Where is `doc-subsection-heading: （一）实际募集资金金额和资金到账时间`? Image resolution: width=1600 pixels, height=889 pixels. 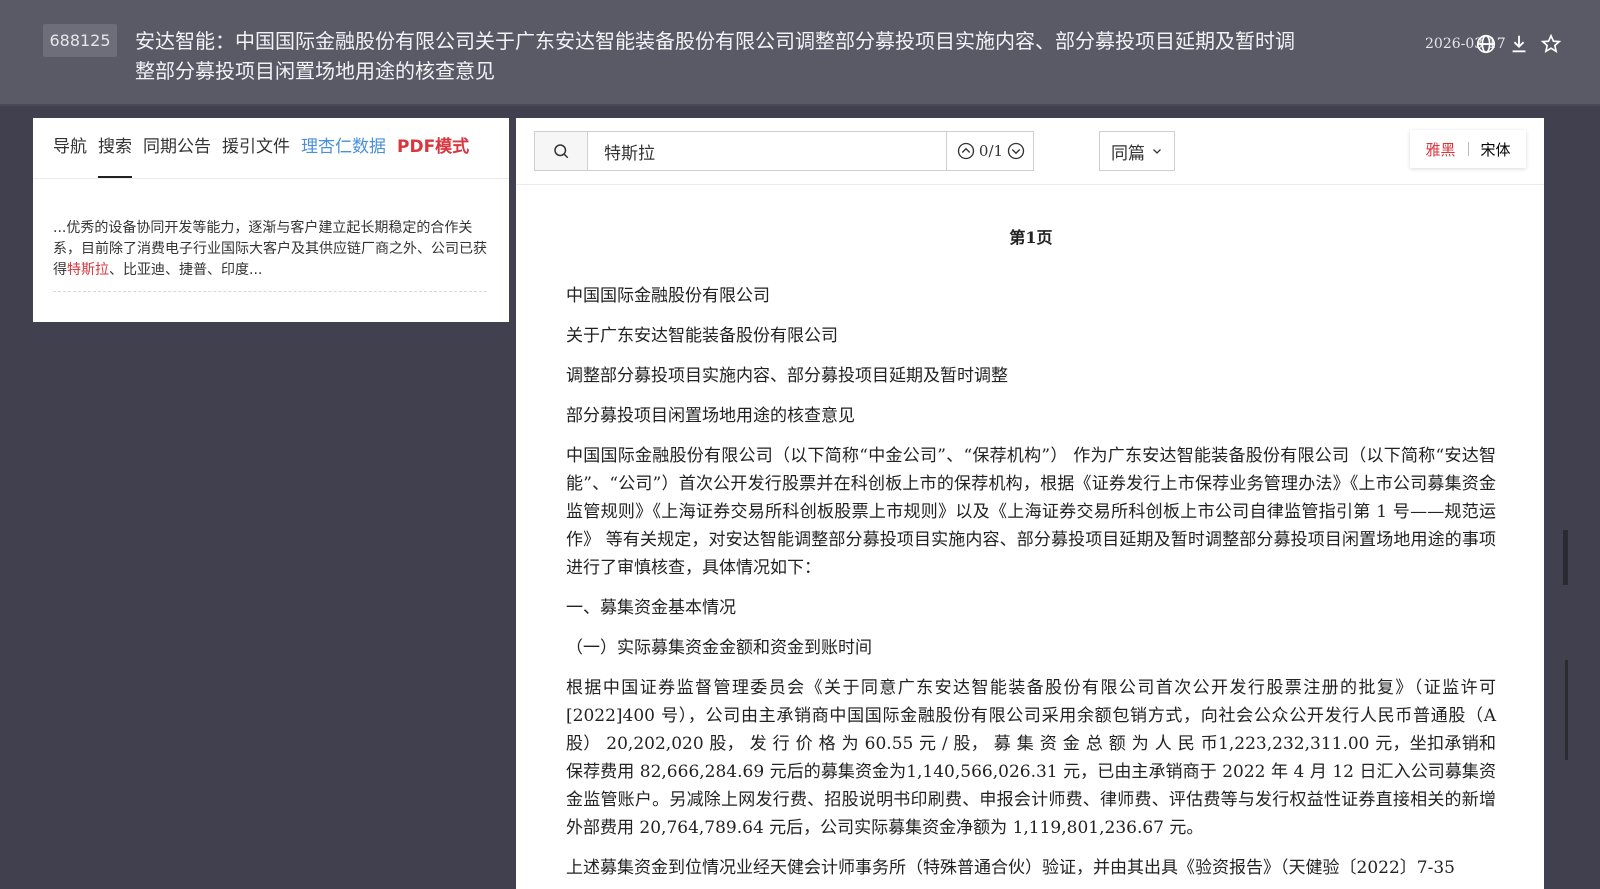 doc-subsection-heading: （一）实际募集资金金额和资金到账时间 is located at coordinates (719, 648).